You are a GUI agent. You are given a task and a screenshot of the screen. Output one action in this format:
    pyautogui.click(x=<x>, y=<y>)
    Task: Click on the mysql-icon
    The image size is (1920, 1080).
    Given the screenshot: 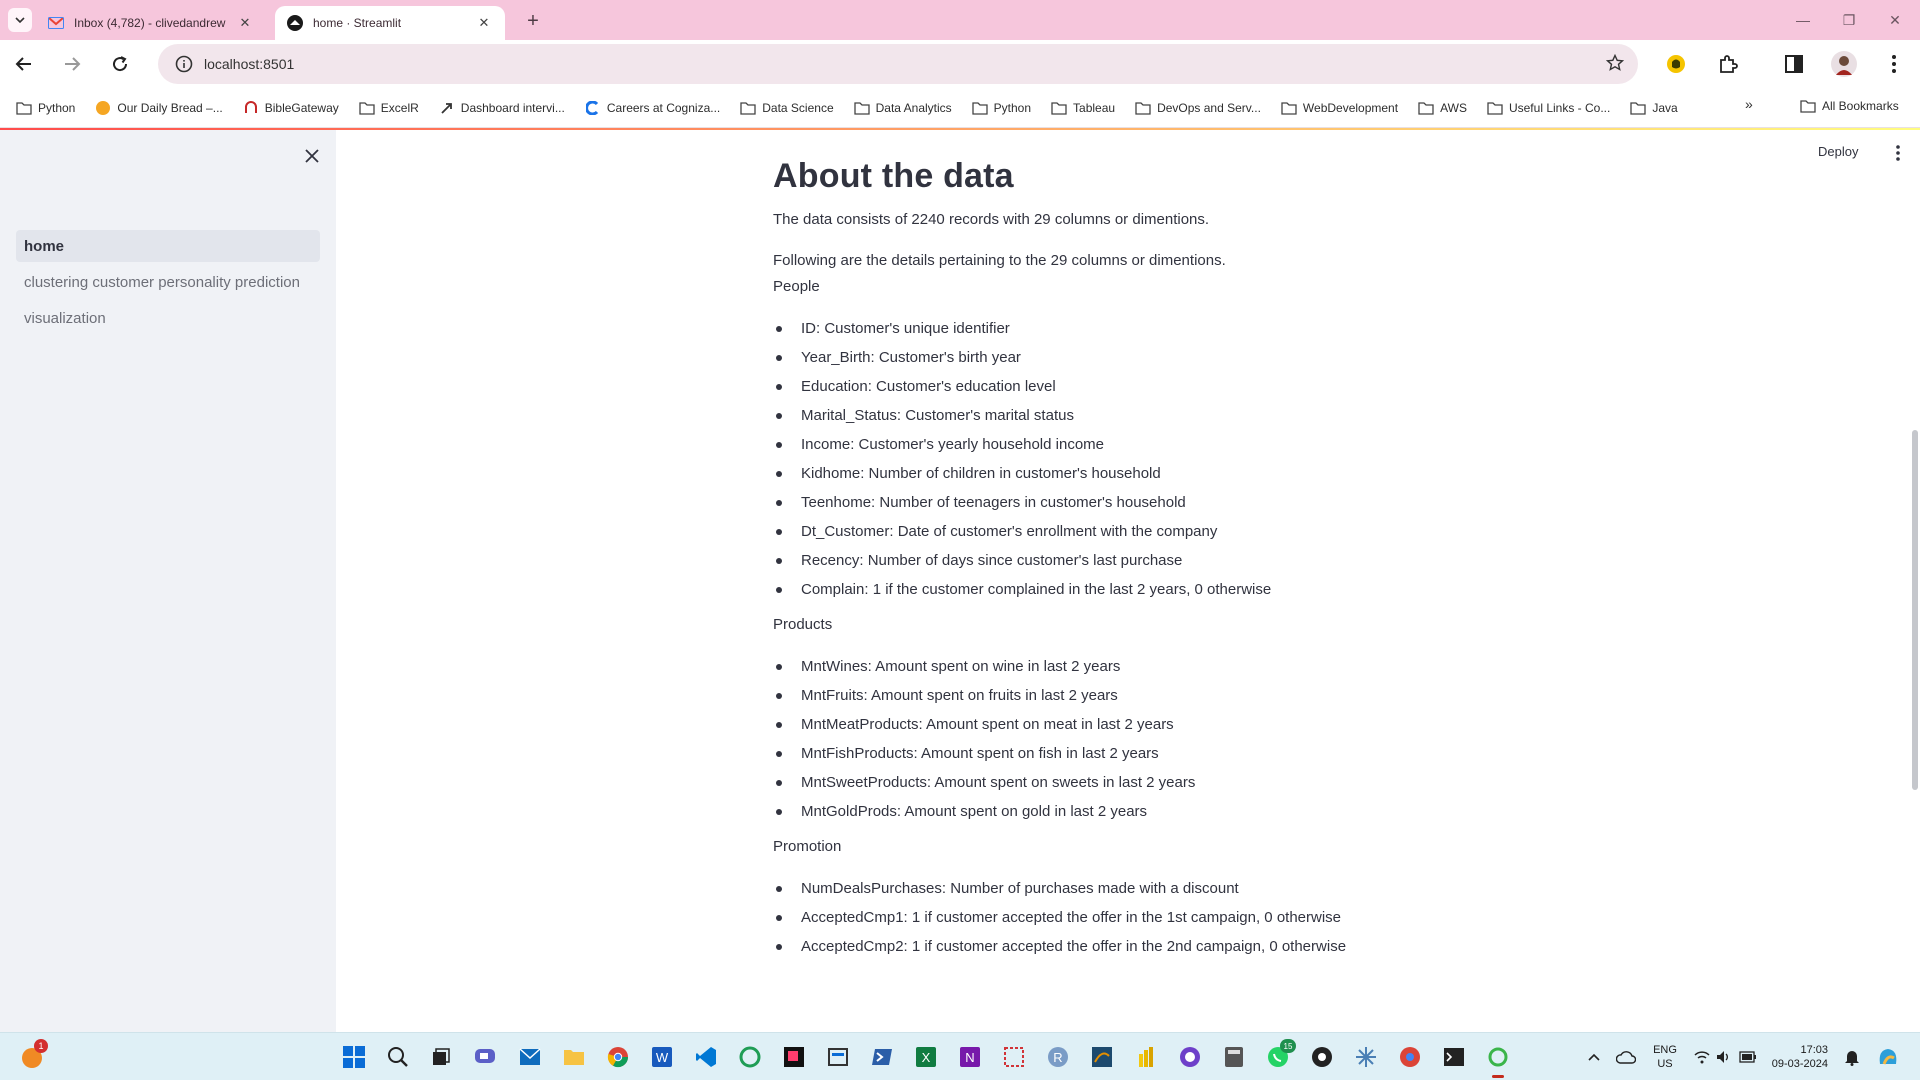 What is the action you would take?
    pyautogui.click(x=1102, y=1057)
    